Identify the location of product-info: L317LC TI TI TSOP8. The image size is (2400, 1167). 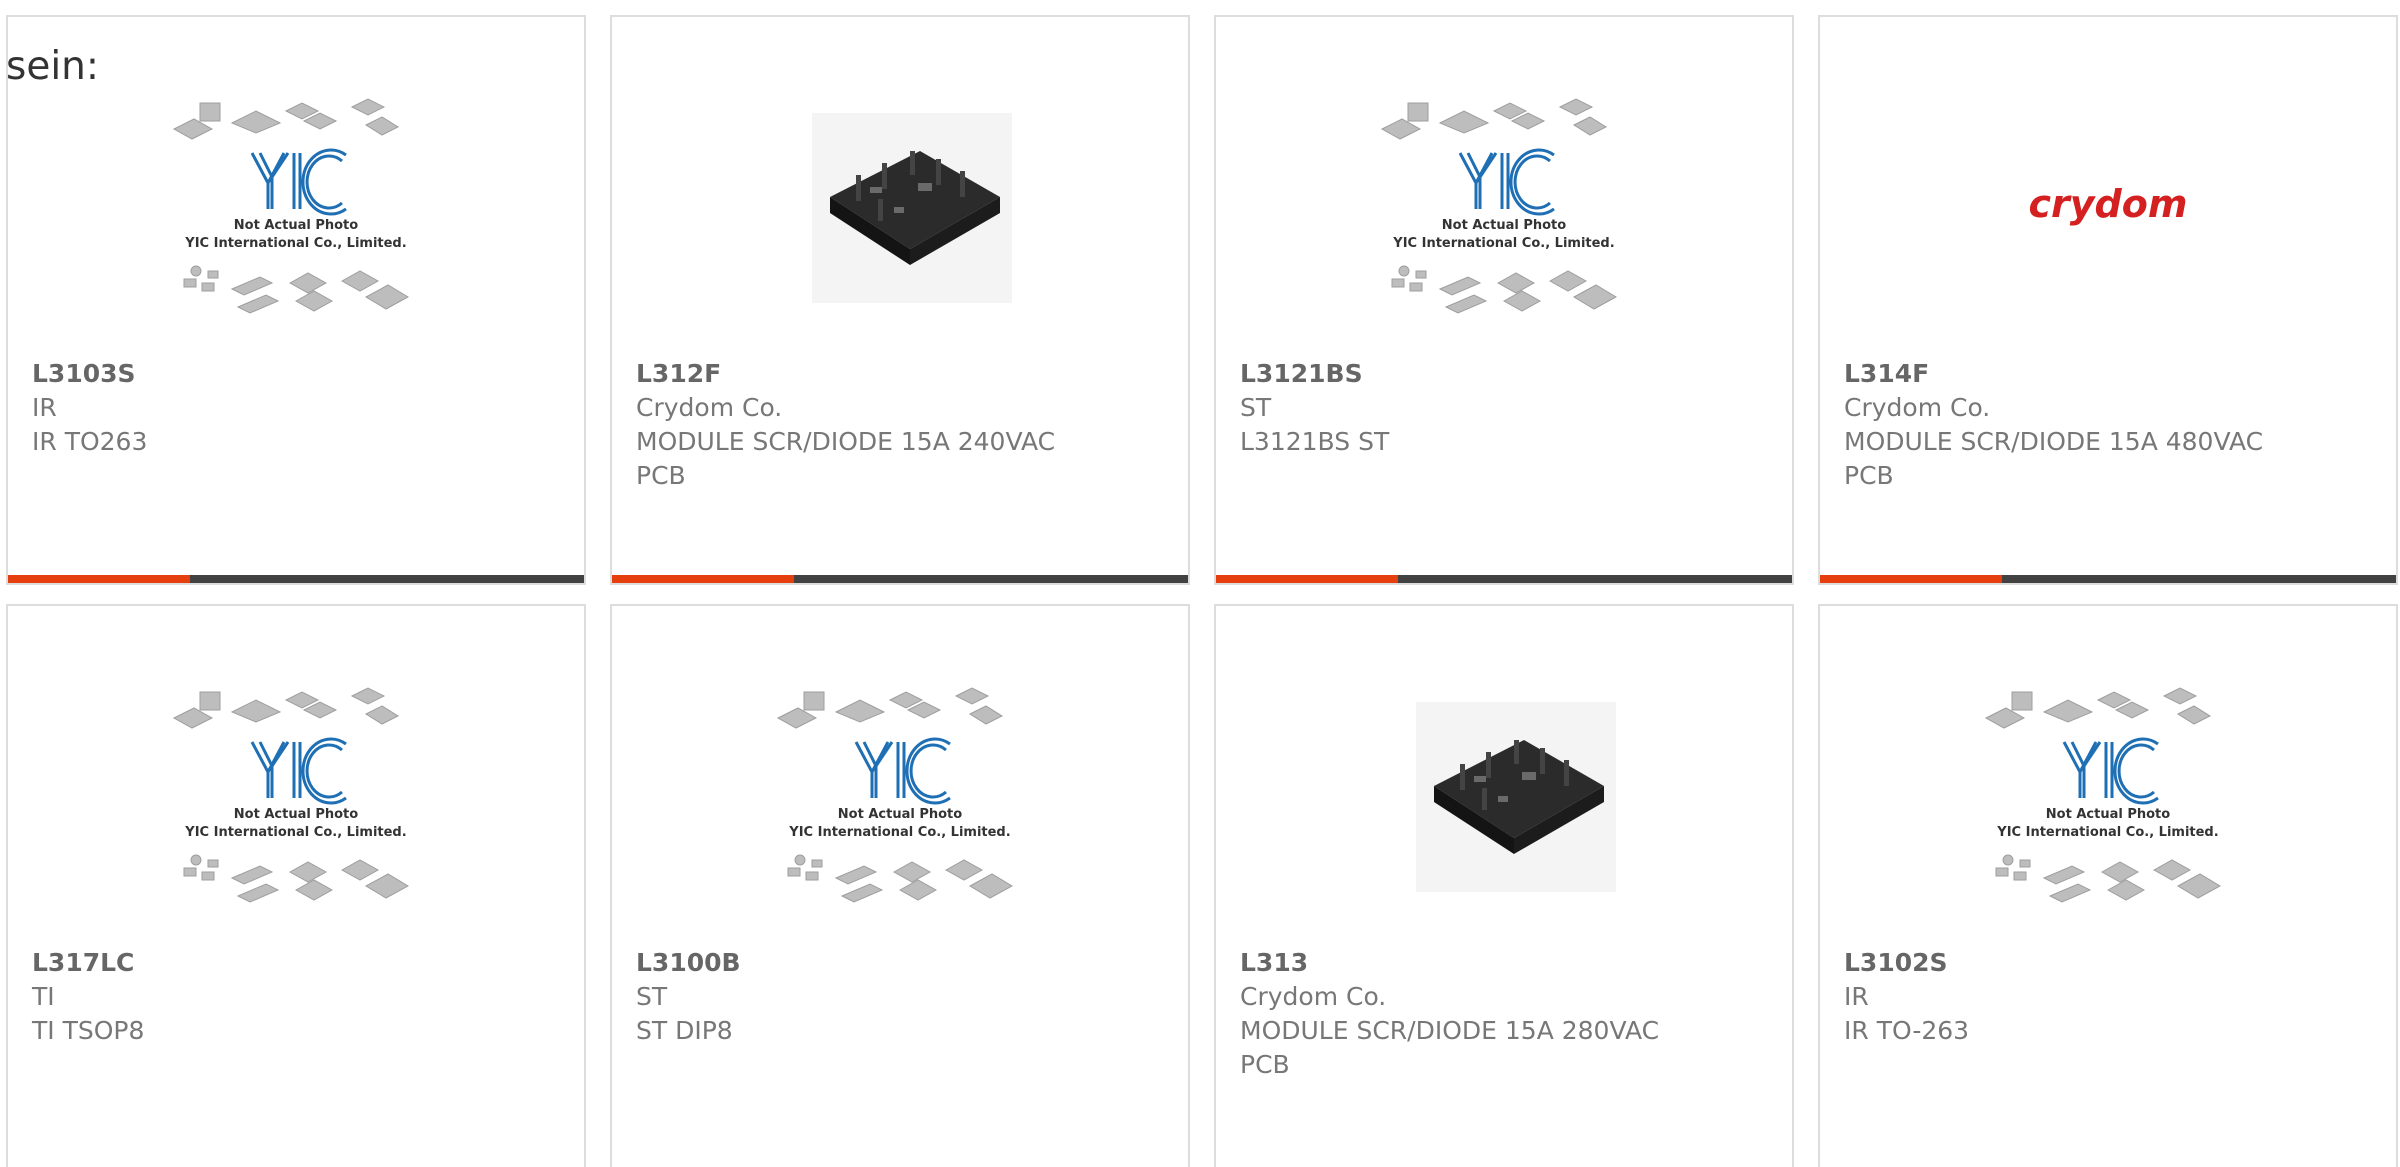
(298, 997).